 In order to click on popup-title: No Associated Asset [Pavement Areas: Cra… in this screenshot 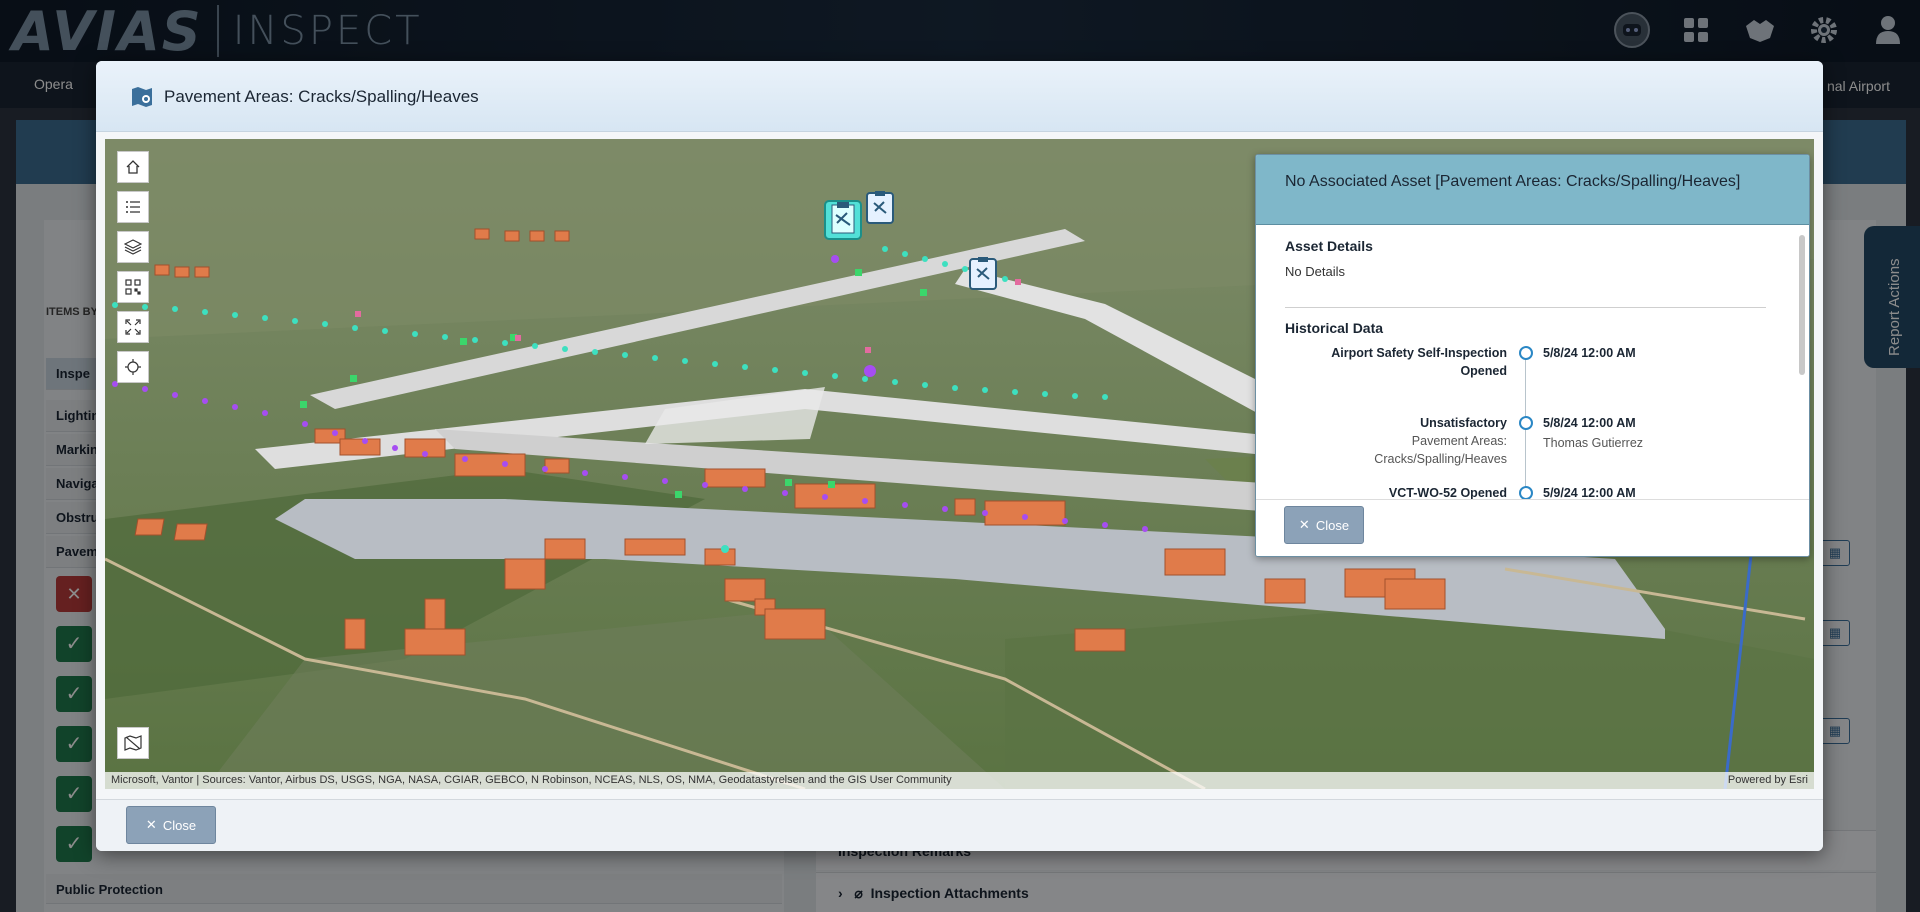, I will do `click(1532, 190)`.